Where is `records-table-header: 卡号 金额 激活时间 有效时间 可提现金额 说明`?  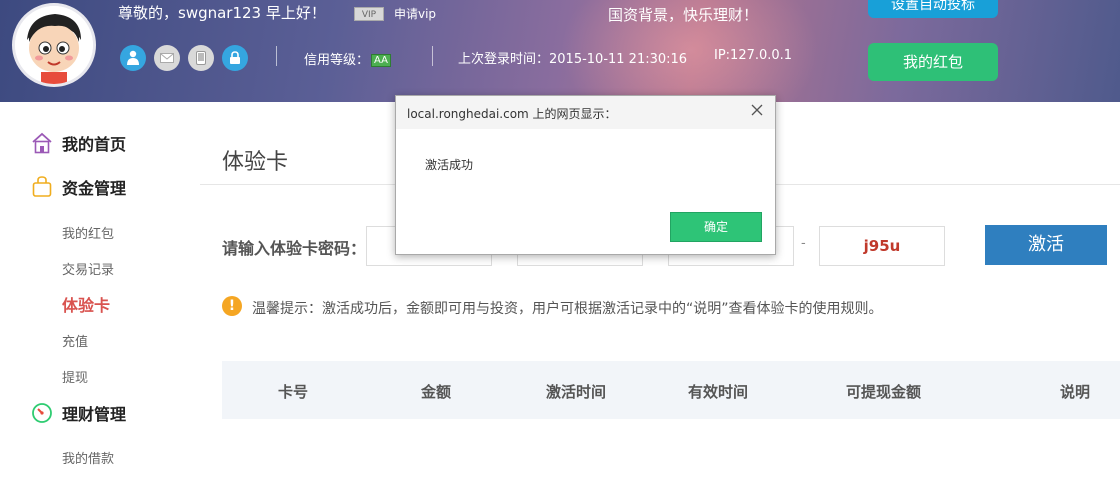 records-table-header: 卡号 金额 激活时间 有效时间 可提现金额 说明 is located at coordinates (671, 390).